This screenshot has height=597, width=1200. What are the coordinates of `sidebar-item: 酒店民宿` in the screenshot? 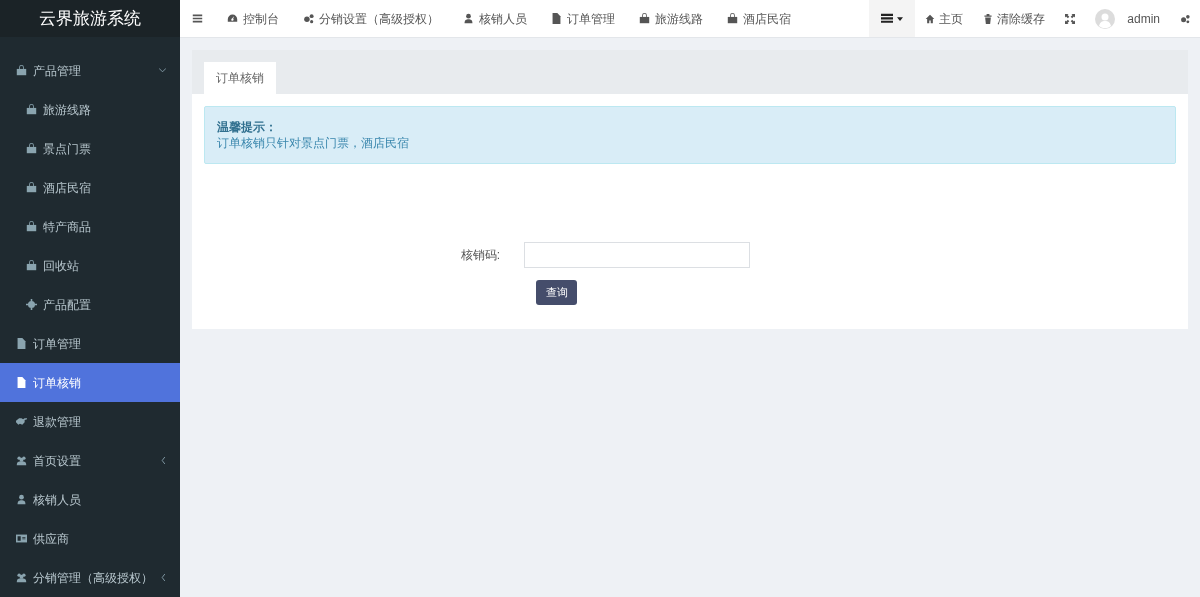 It's located at (90, 187).